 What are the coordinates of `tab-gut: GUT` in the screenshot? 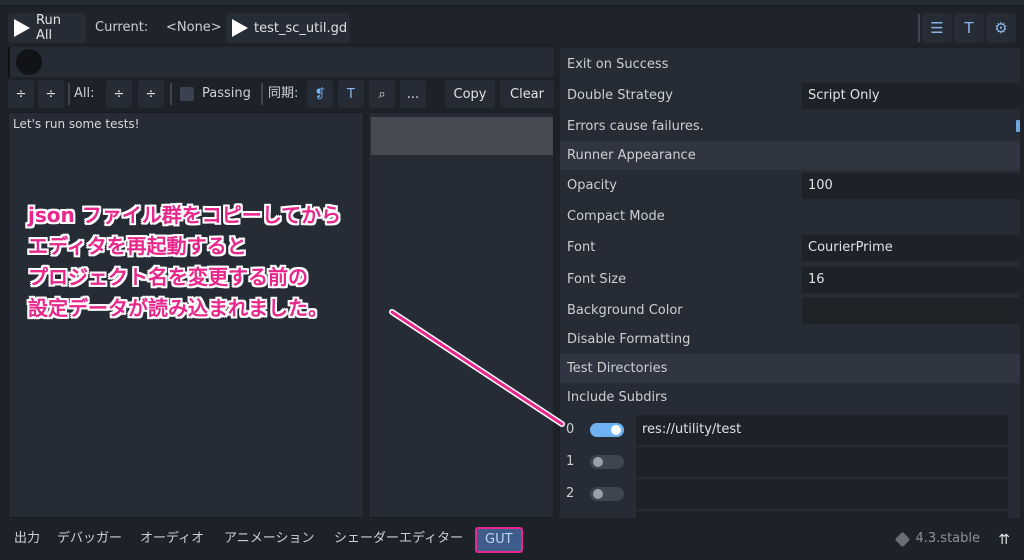 It's located at (499, 540).